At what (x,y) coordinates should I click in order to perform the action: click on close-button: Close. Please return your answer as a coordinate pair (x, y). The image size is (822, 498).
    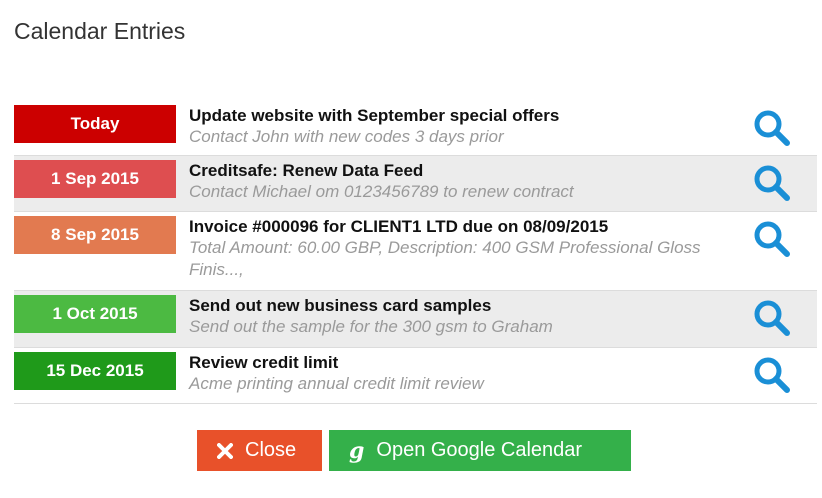
    Looking at the image, I should click on (259, 450).